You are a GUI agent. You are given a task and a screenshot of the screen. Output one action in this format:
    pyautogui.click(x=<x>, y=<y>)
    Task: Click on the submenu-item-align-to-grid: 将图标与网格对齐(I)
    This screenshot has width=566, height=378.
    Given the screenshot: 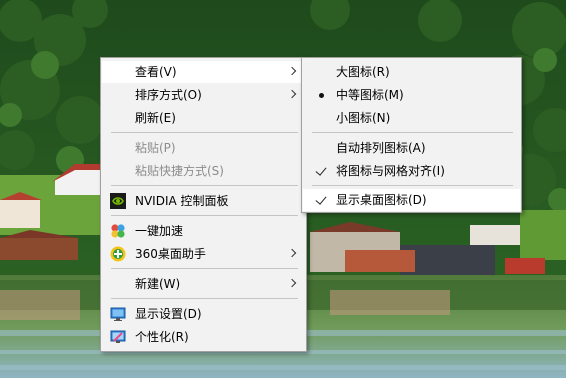 What is the action you would take?
    pyautogui.click(x=411, y=171)
    